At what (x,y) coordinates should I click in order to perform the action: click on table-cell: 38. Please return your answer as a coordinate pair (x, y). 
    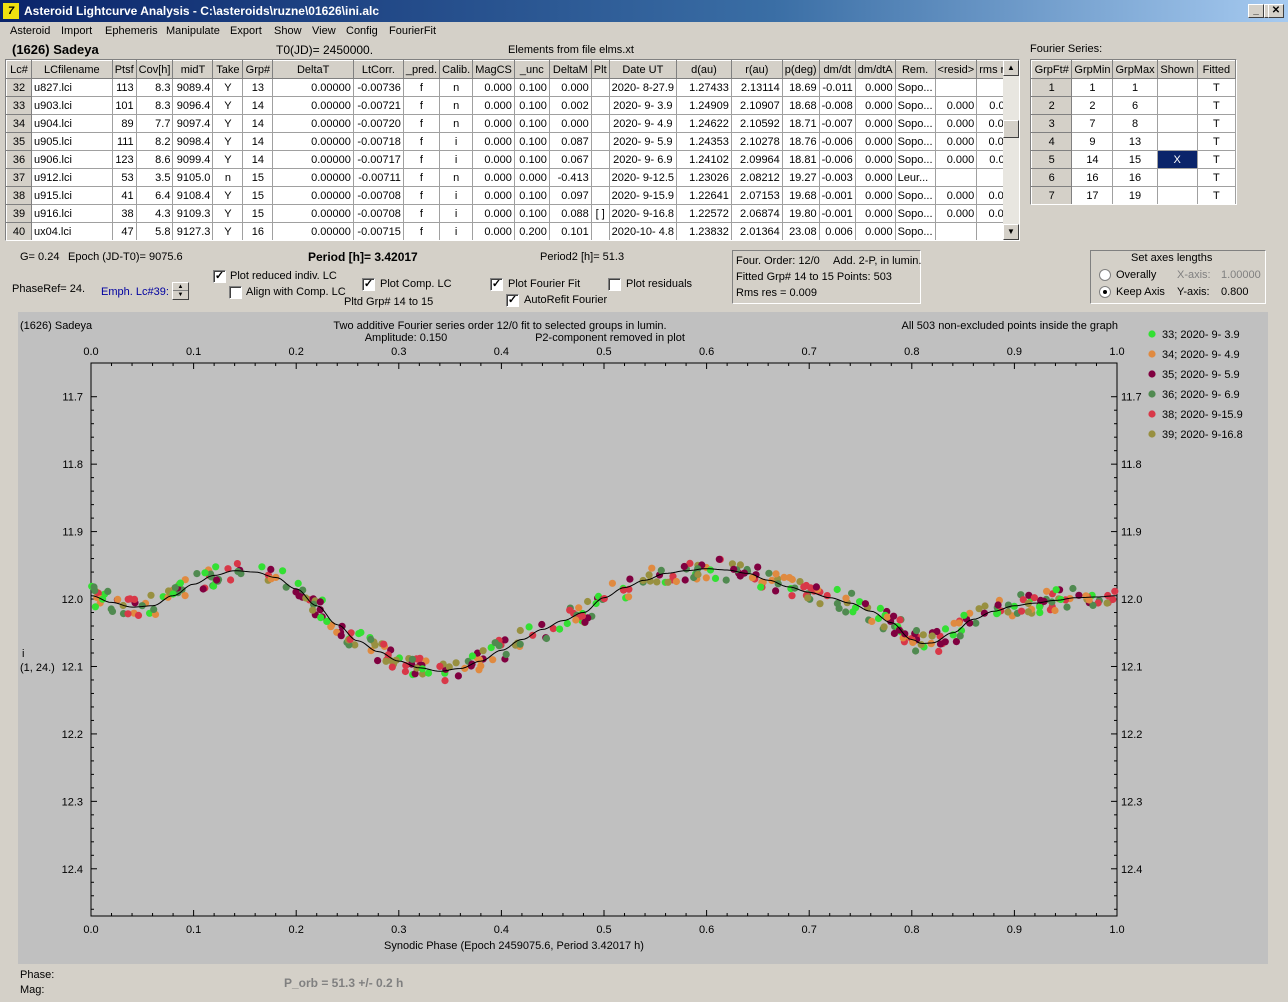
    Looking at the image, I should click on (124, 213).